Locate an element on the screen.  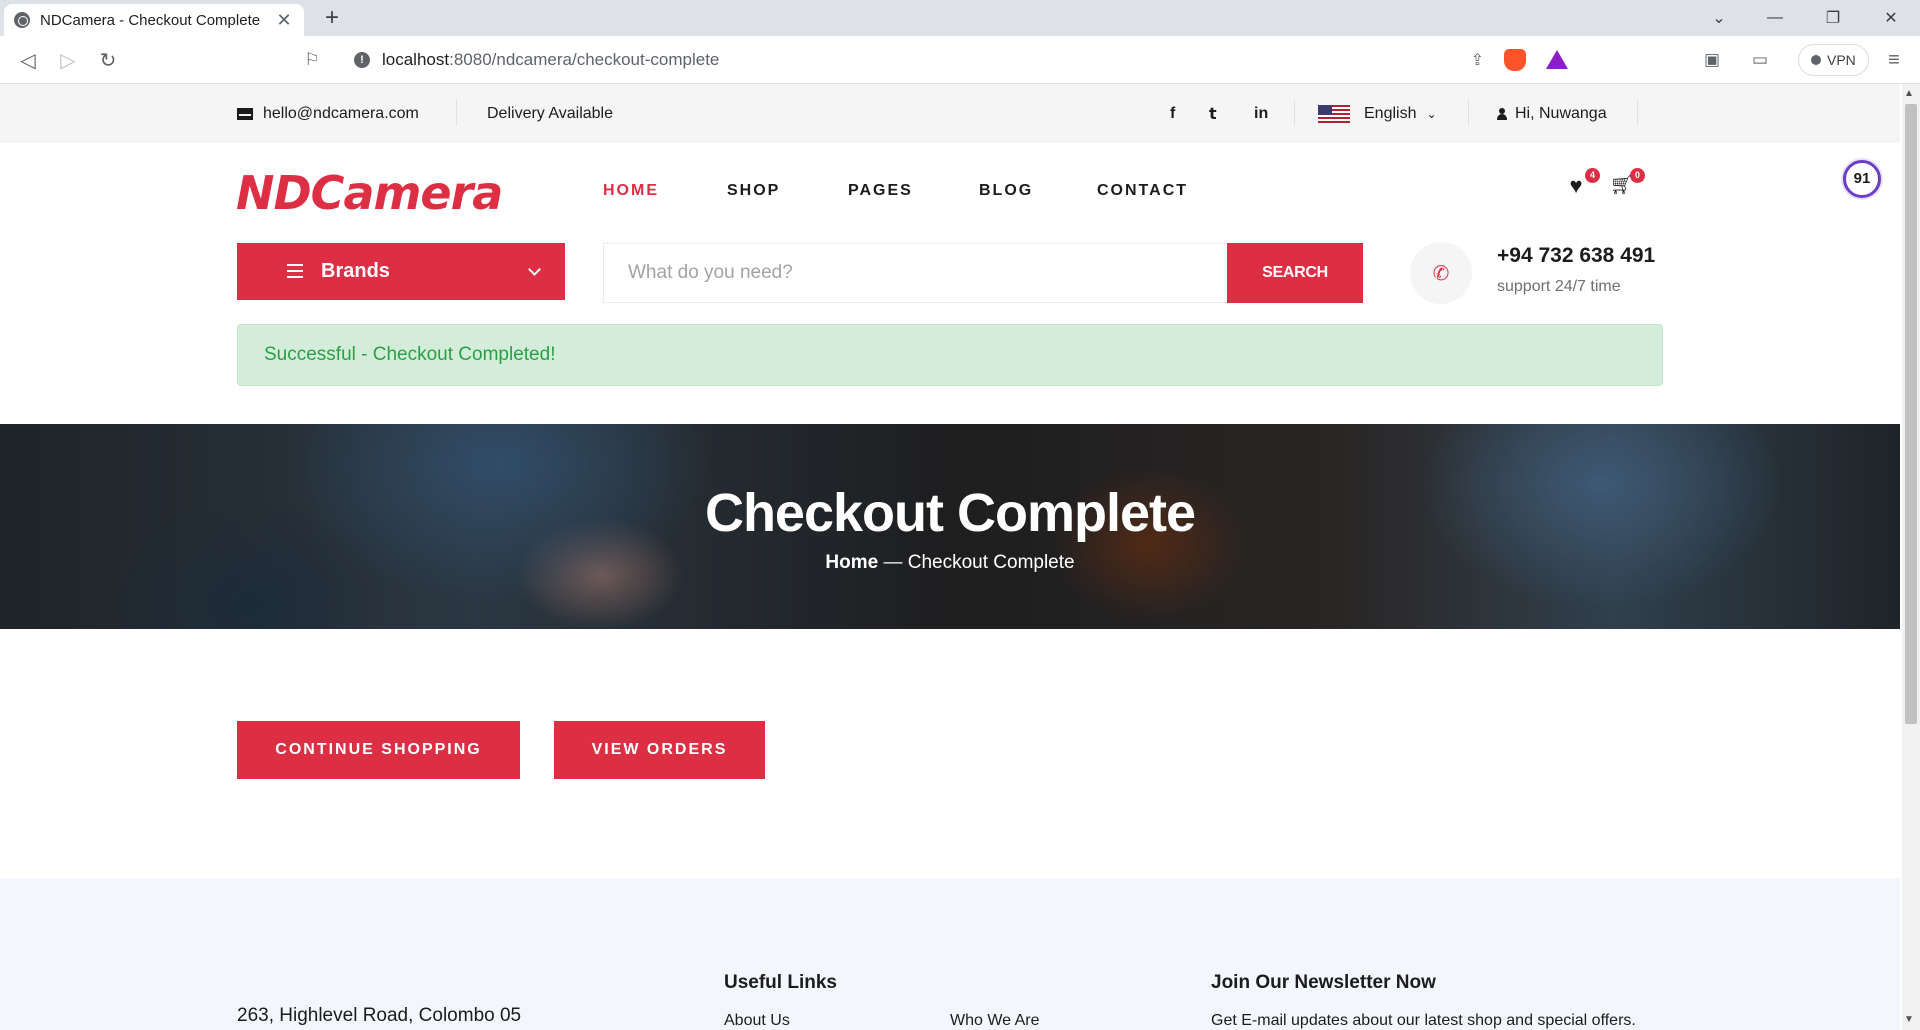
facebook-icon: f is located at coordinates (1172, 113).